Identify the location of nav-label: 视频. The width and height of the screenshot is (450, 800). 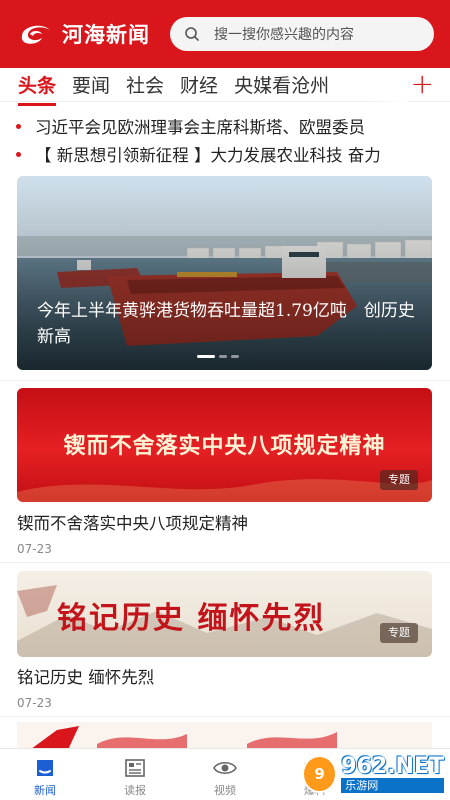
(225, 790).